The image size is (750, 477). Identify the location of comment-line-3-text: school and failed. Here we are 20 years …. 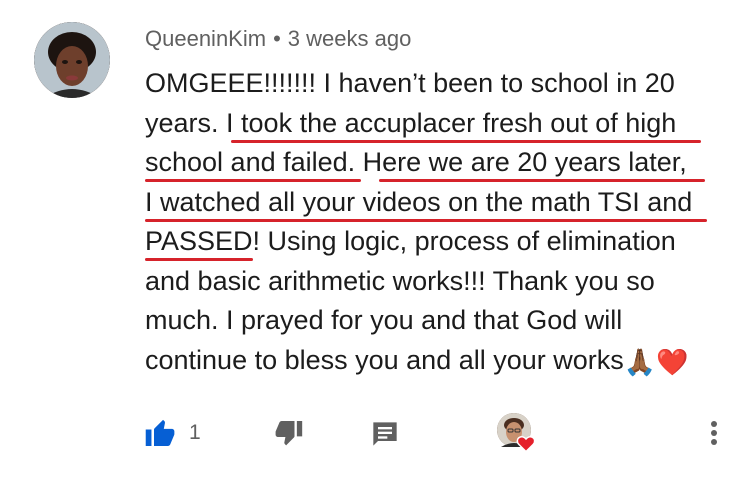
(416, 162).